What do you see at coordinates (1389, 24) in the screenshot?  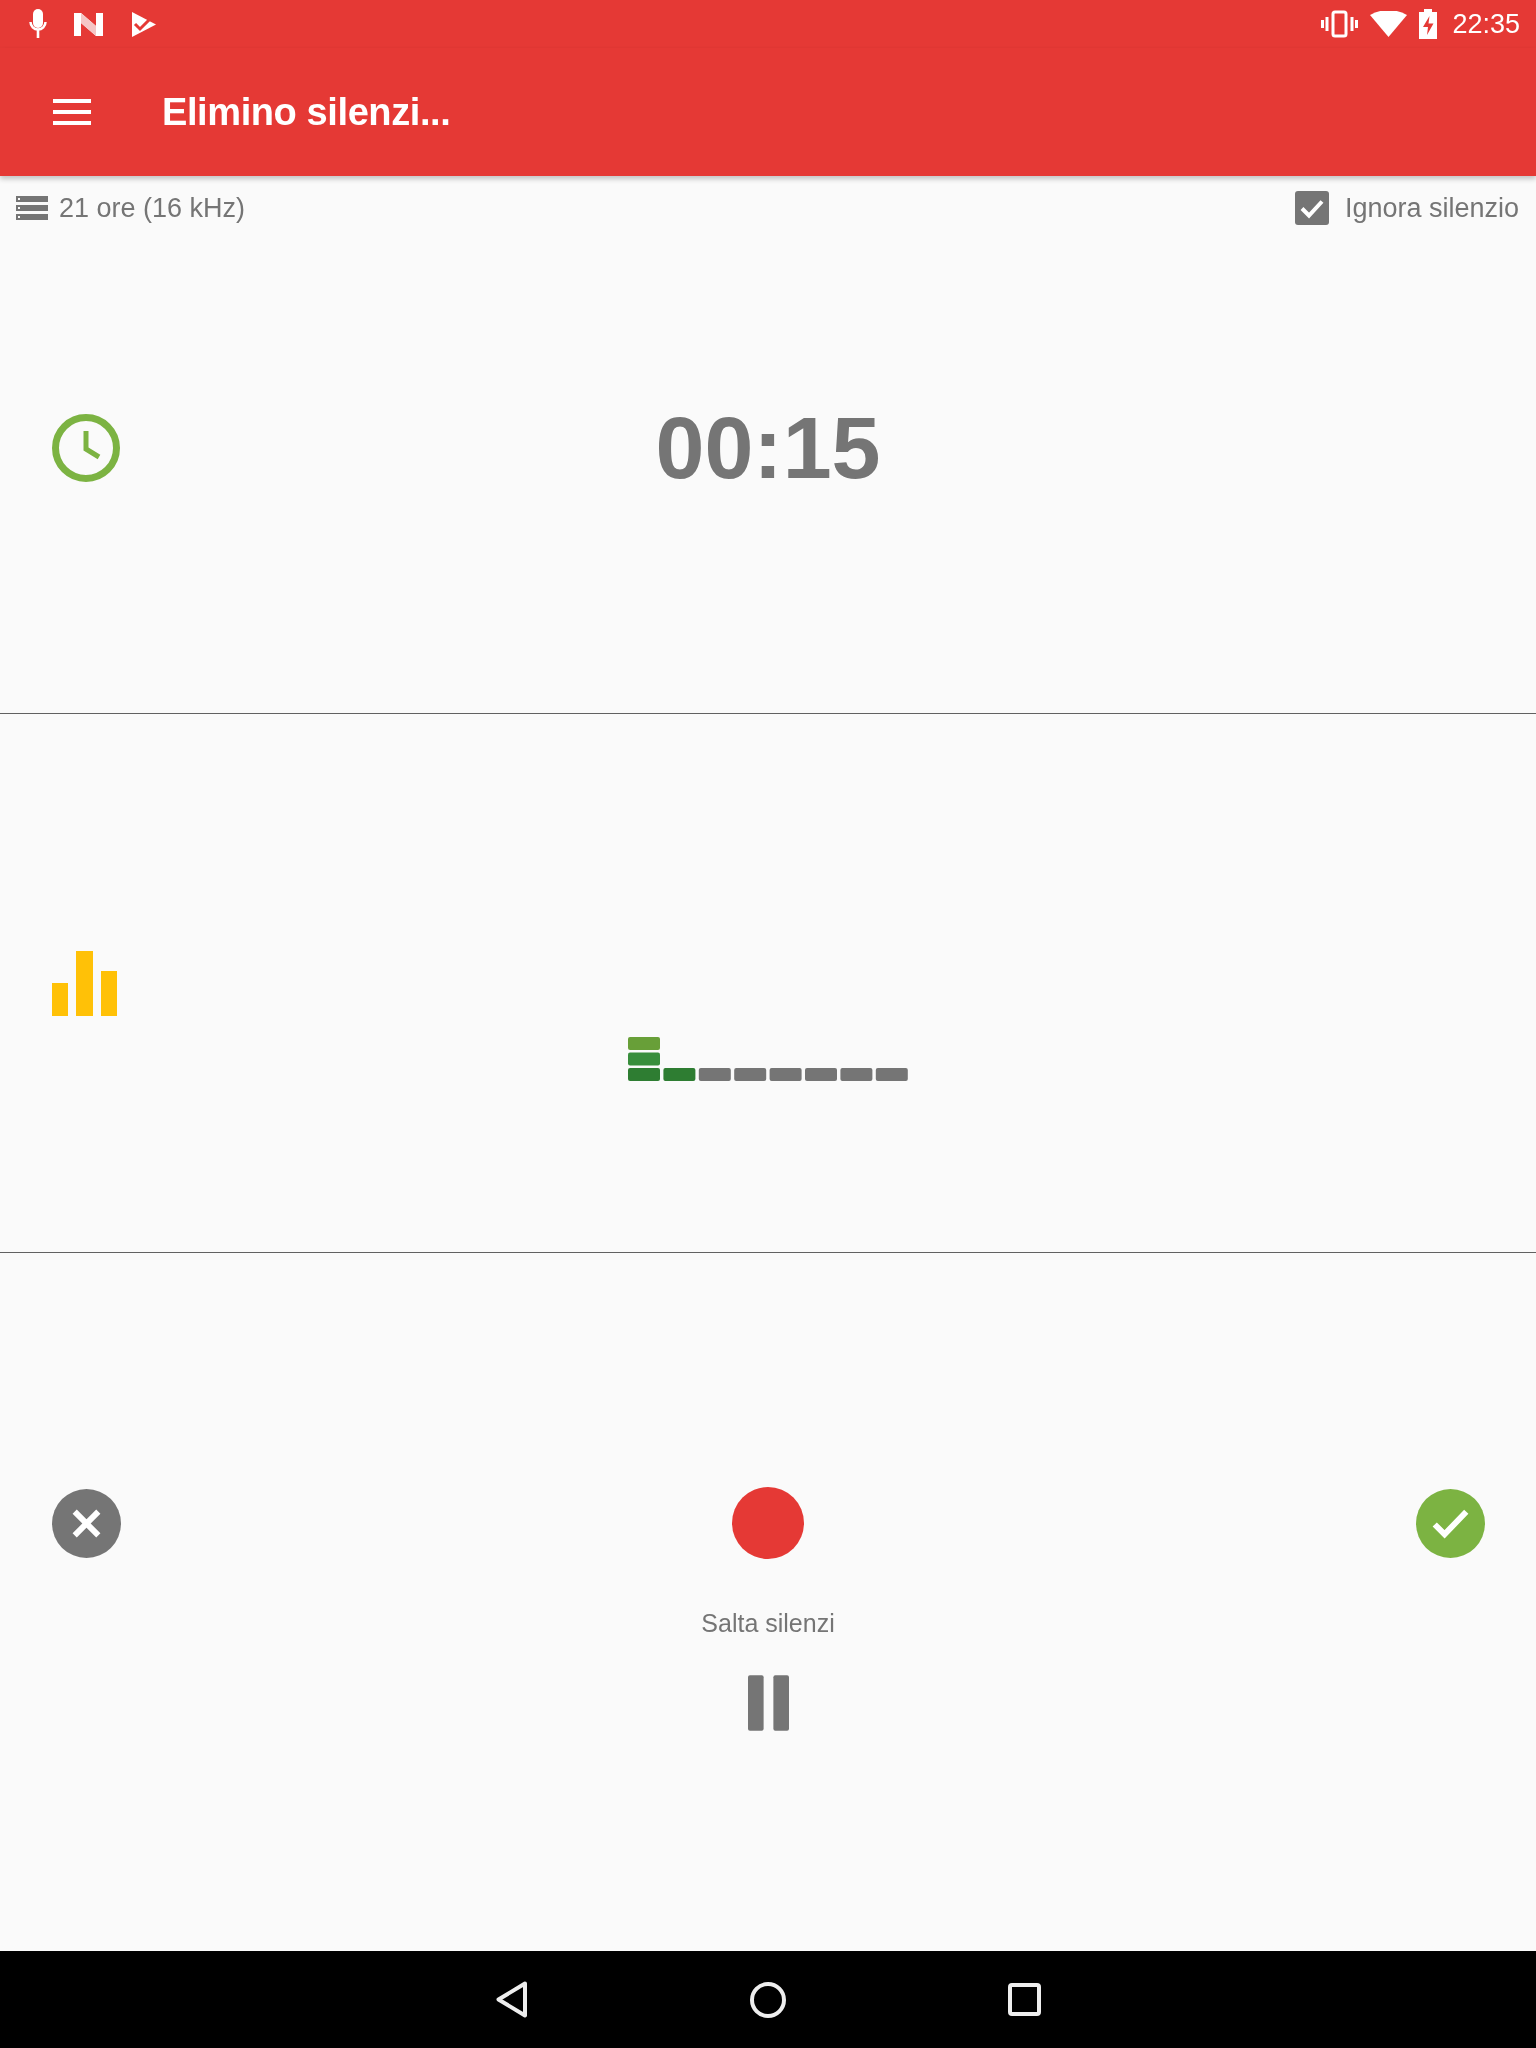 I see `wifi-icon` at bounding box center [1389, 24].